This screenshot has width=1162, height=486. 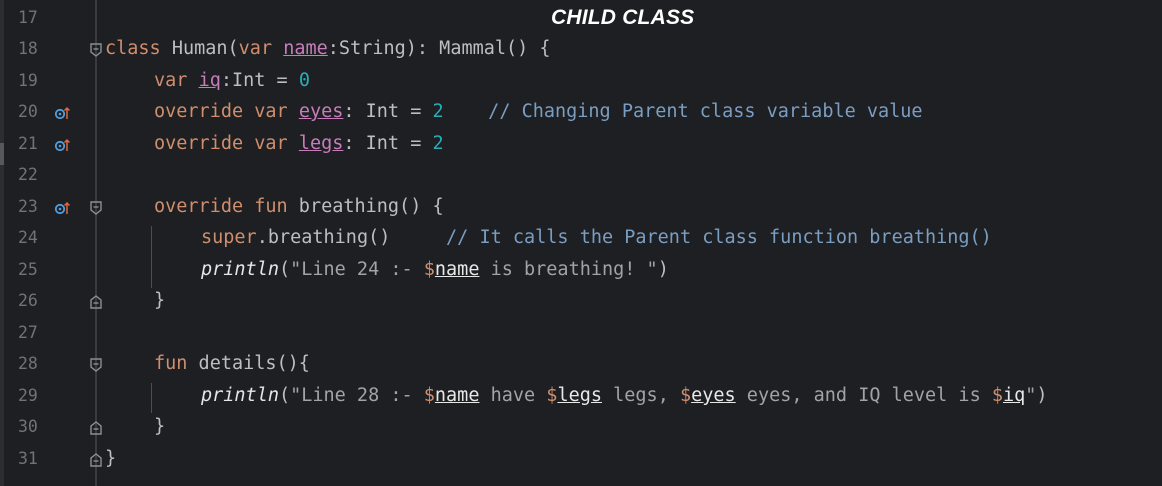 I want to click on line-number: 22, so click(x=28, y=174).